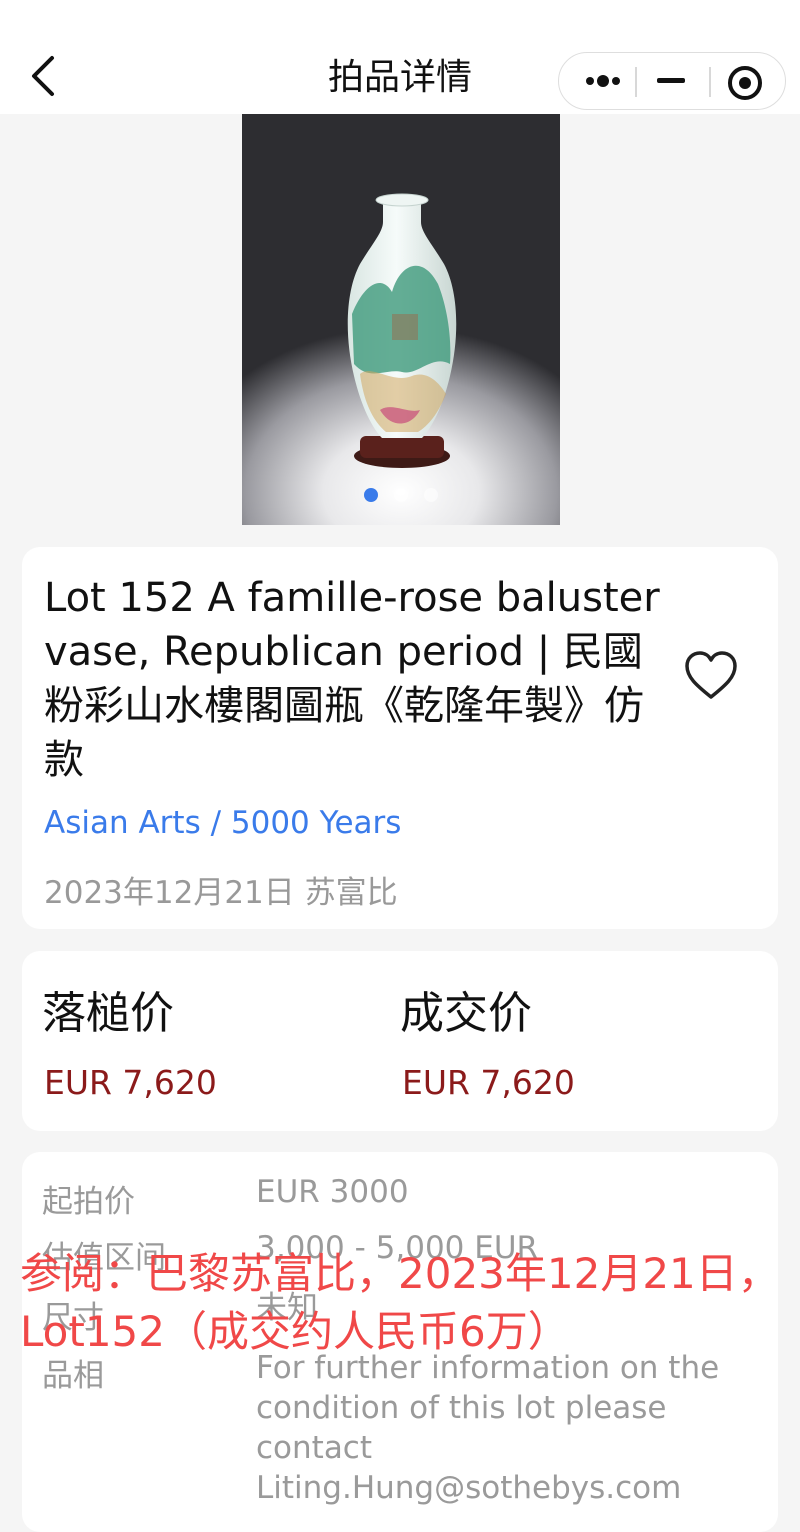  Describe the element at coordinates (466, 1013) in the screenshot. I see `sold-price-label: 成交价` at that location.